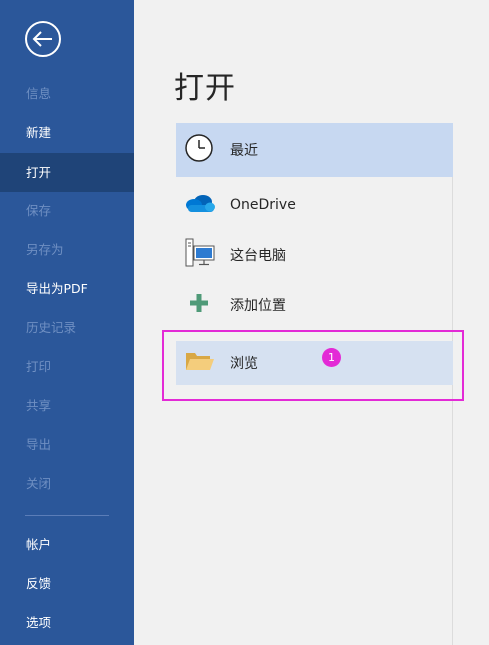  I want to click on nav-item-share: 共享, so click(39, 405).